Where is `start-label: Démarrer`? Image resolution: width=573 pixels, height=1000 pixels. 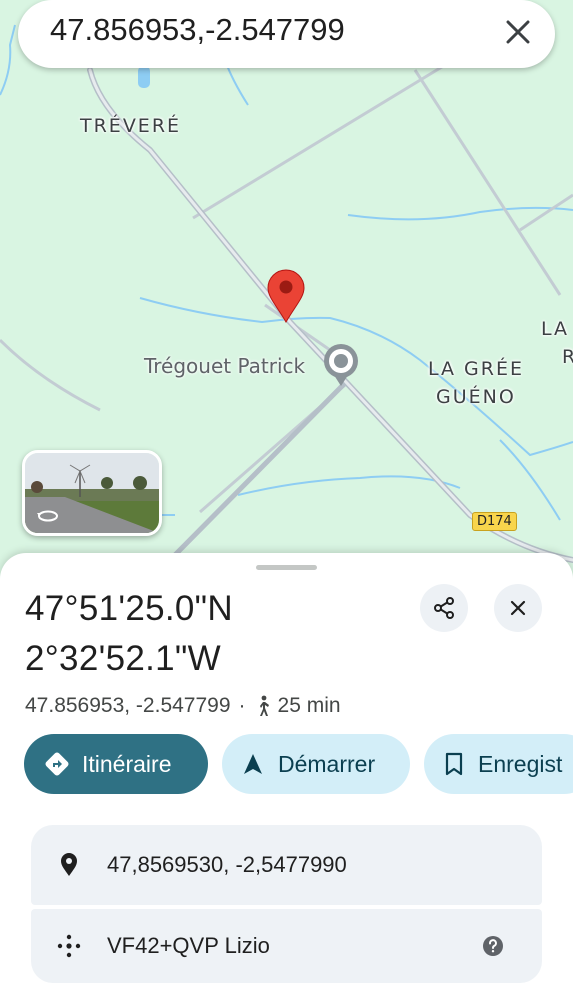
start-label: Démarrer is located at coordinates (327, 763).